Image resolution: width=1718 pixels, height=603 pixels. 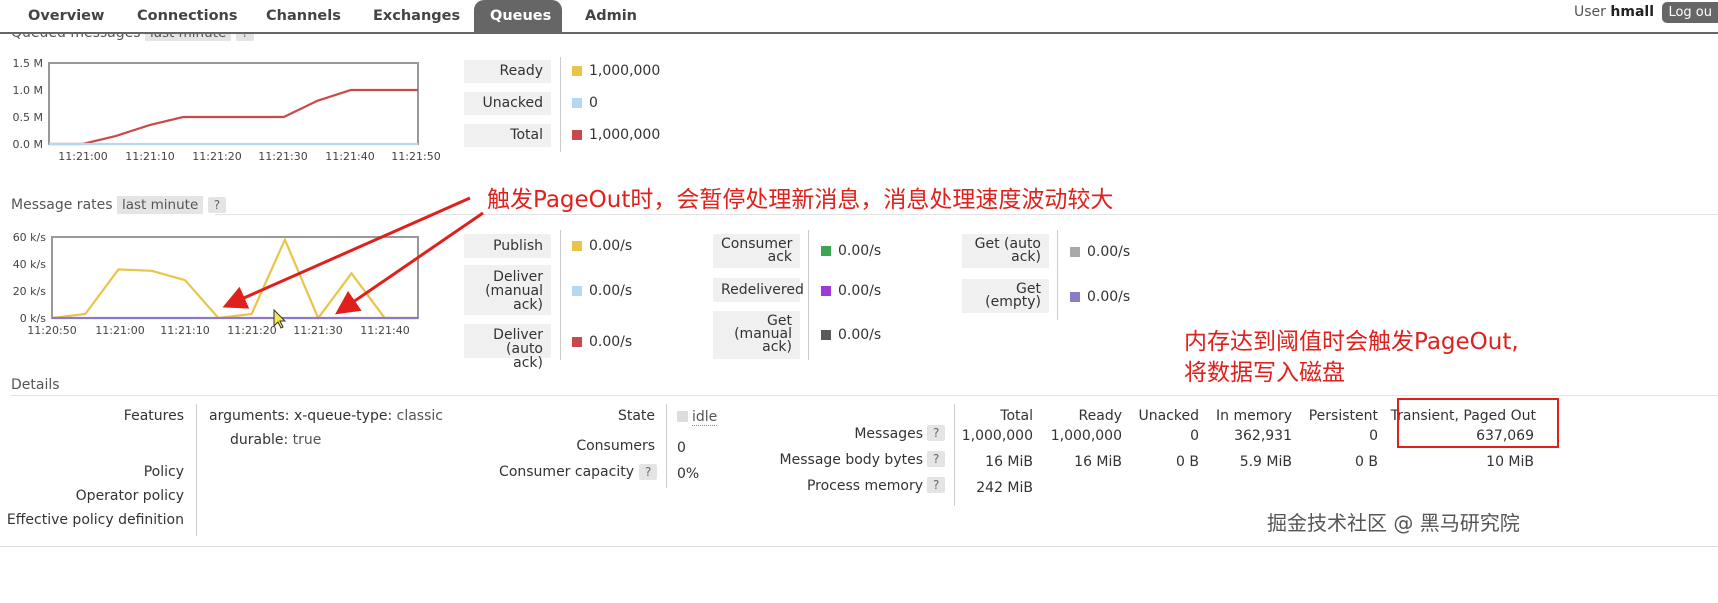 I want to click on get-empty-swatch, so click(x=1075, y=297).